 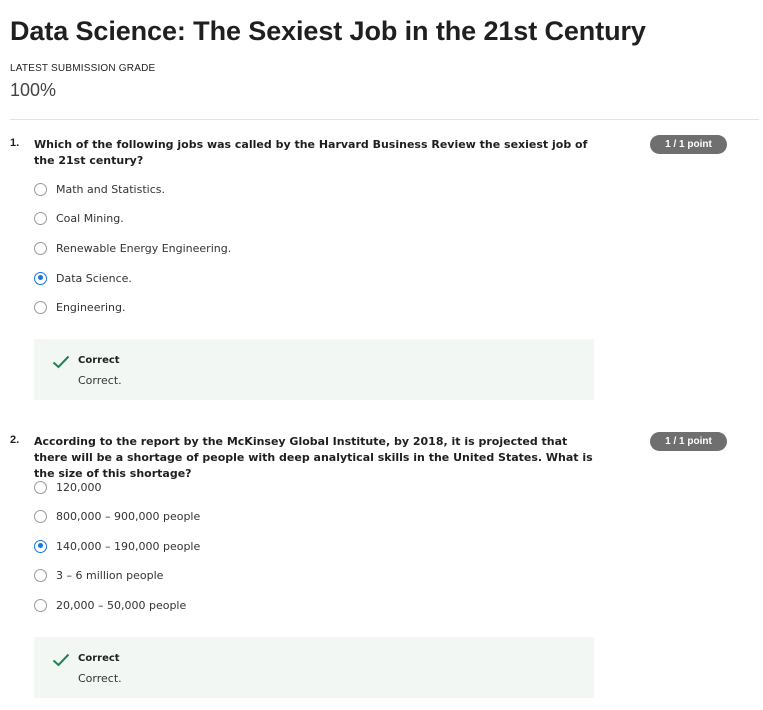 I want to click on option-engineering: Engineering., so click(x=80, y=307).